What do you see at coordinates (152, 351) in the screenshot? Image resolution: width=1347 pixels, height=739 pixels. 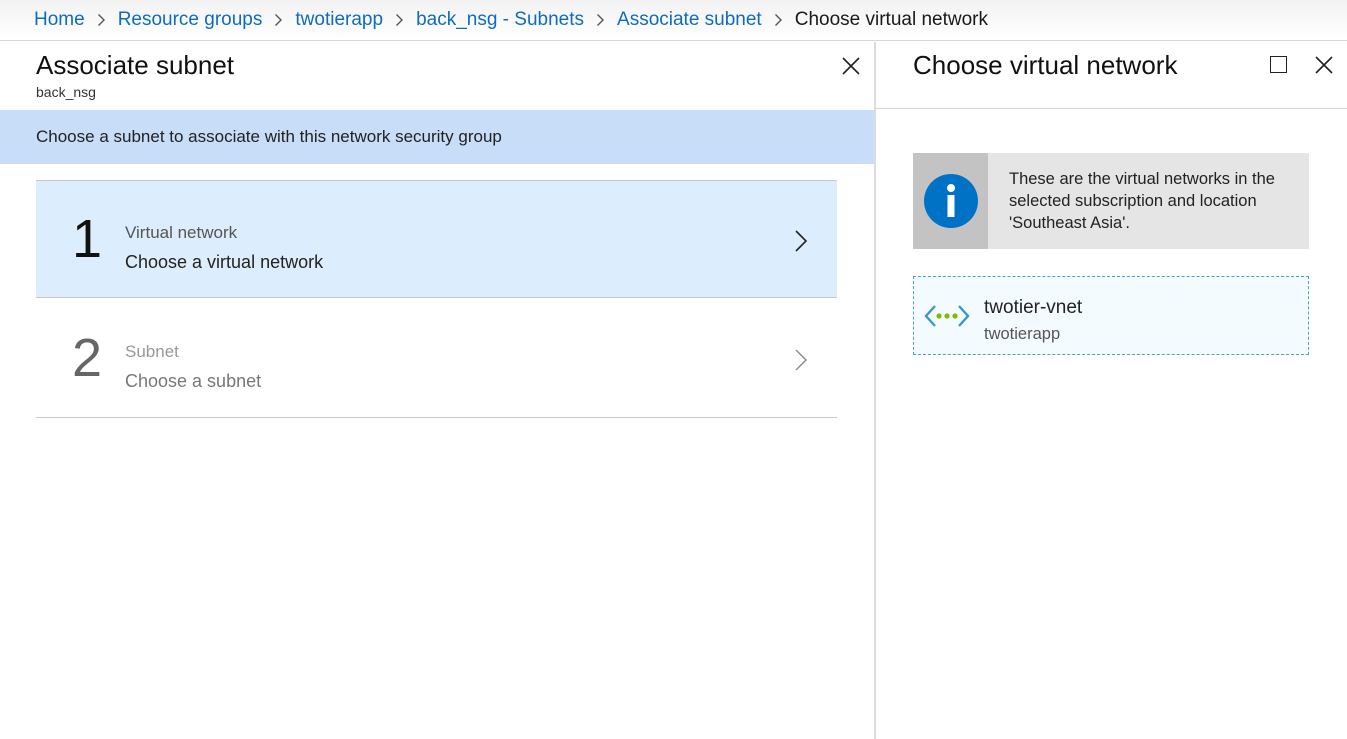 I see `step-label: Subnet` at bounding box center [152, 351].